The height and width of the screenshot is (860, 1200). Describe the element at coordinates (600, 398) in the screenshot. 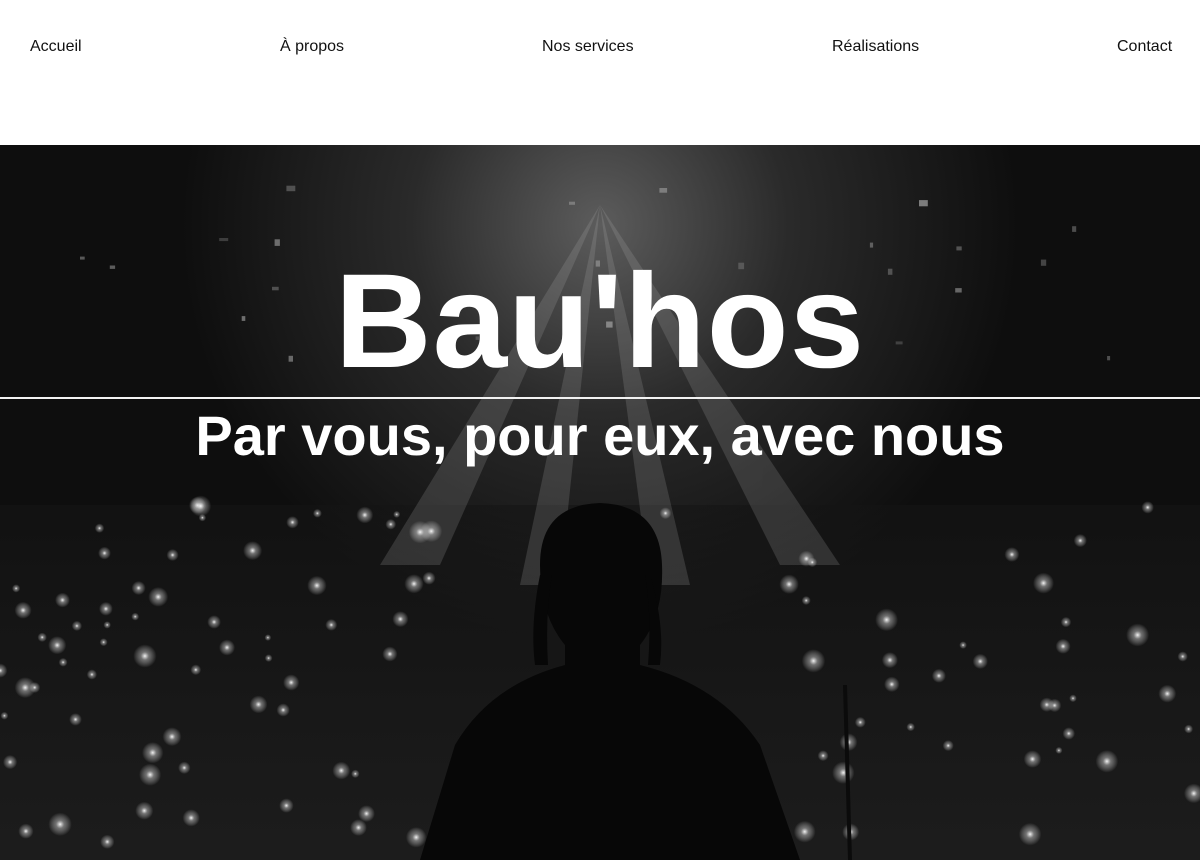

I see `hero-divider` at that location.